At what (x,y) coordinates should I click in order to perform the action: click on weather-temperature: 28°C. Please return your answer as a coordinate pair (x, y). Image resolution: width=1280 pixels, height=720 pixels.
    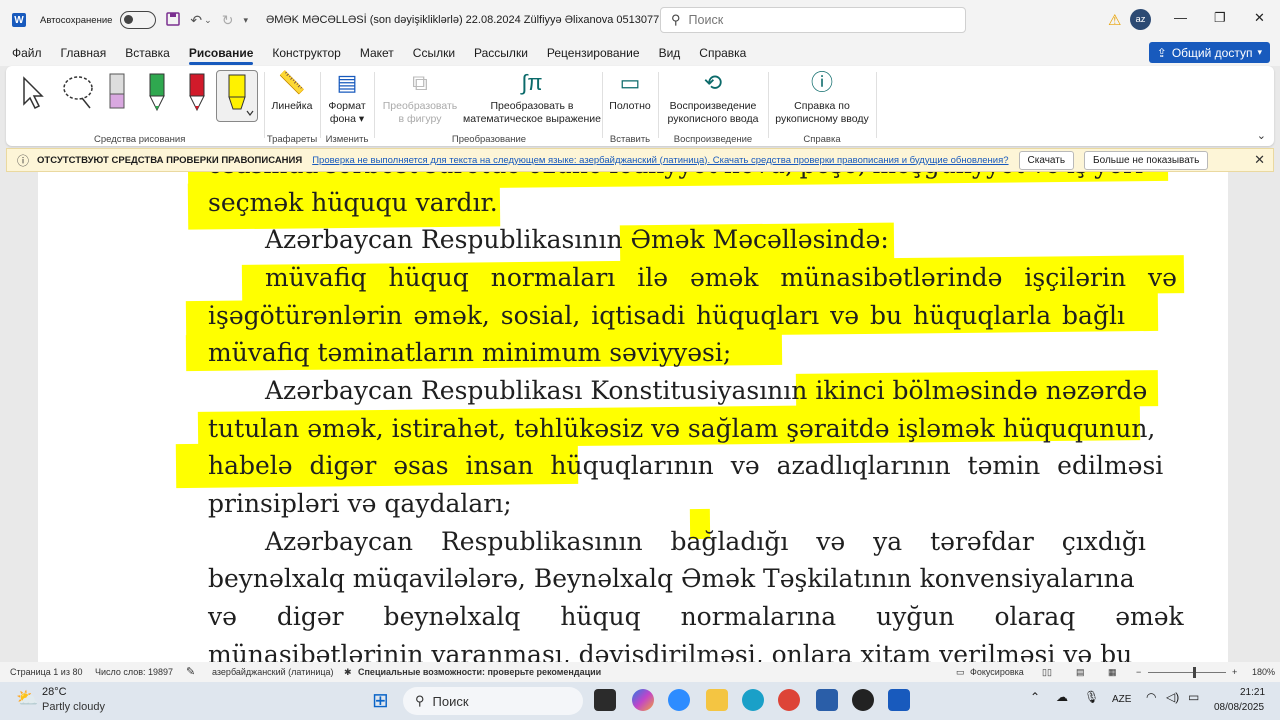
    Looking at the image, I should click on (54, 692).